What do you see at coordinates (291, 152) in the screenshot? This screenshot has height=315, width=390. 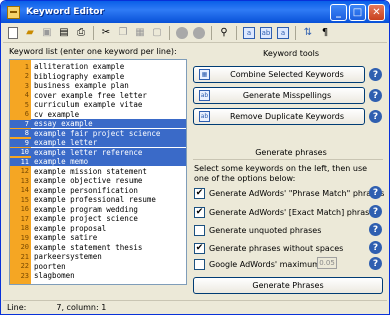 I see `generate-phrases-title: Generate phrases` at bounding box center [291, 152].